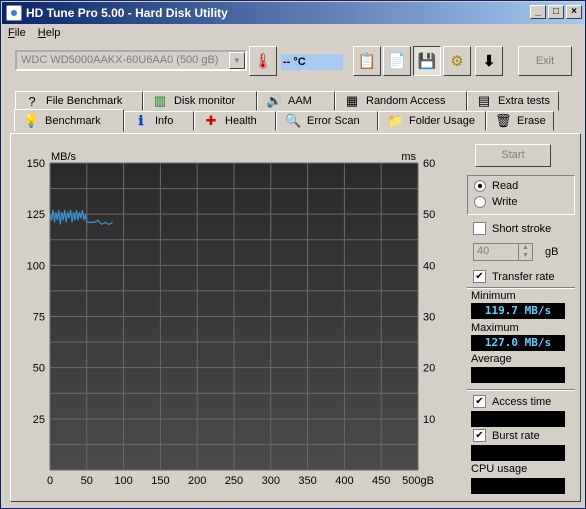 The height and width of the screenshot is (509, 586). What do you see at coordinates (312, 62) in the screenshot?
I see `temperature-readout: -- °C` at bounding box center [312, 62].